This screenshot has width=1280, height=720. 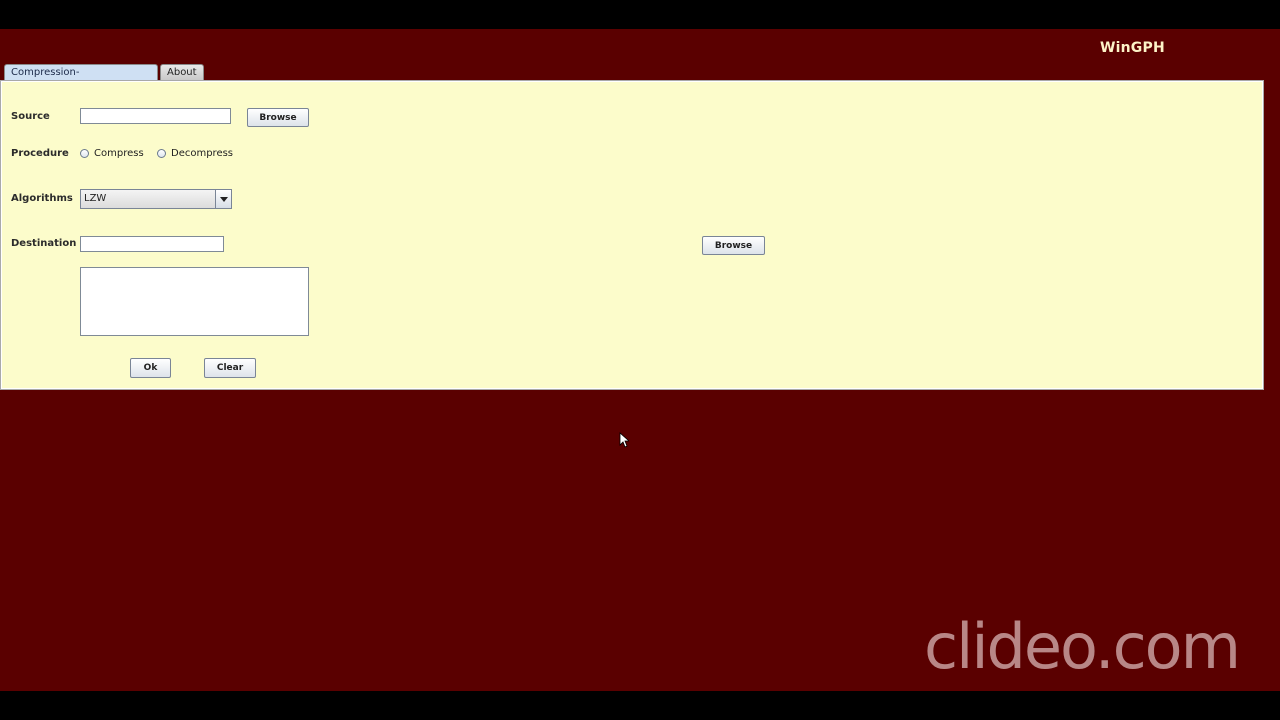 What do you see at coordinates (30, 116) in the screenshot?
I see `source-label: Source` at bounding box center [30, 116].